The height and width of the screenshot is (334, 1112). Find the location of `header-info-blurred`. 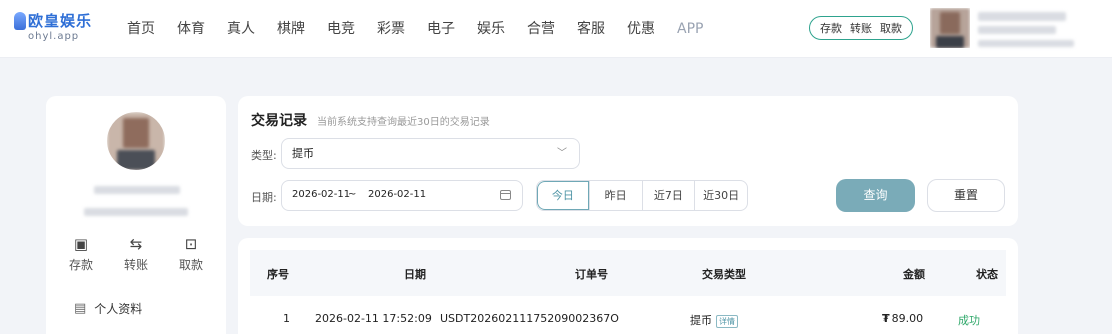

header-info-blurred is located at coordinates (1026, 43).